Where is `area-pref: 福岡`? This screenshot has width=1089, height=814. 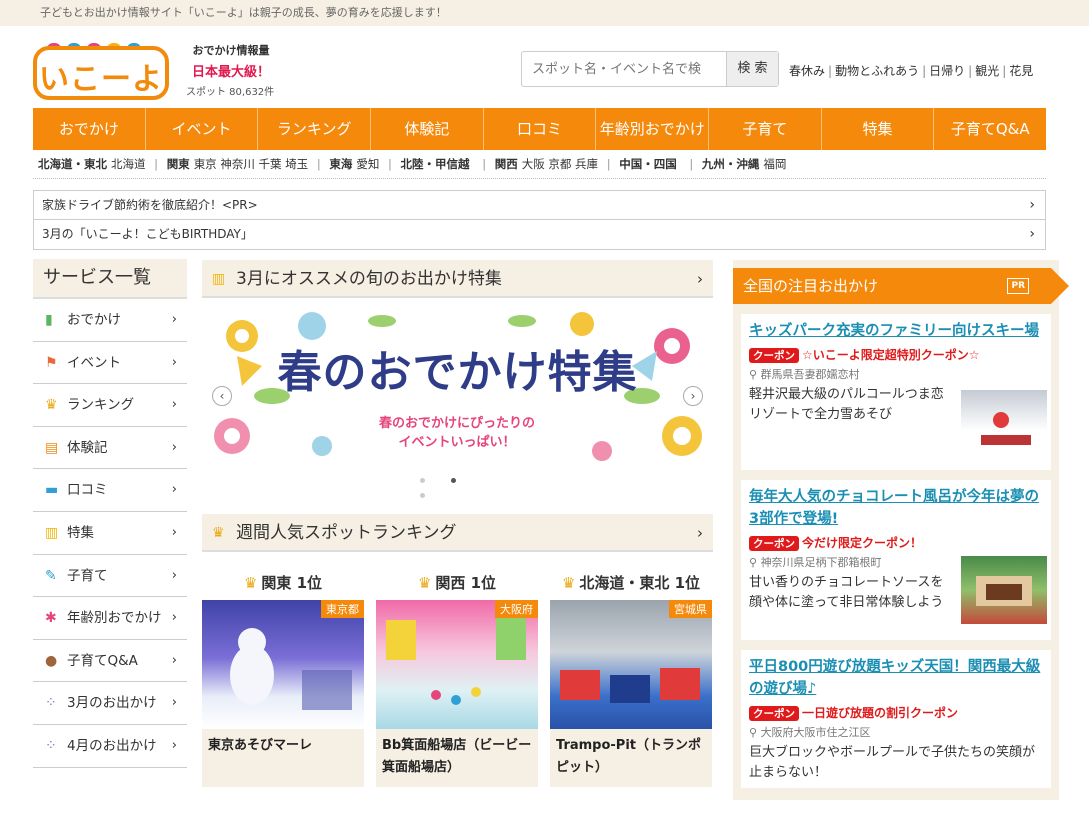
area-pref: 福岡 is located at coordinates (774, 164).